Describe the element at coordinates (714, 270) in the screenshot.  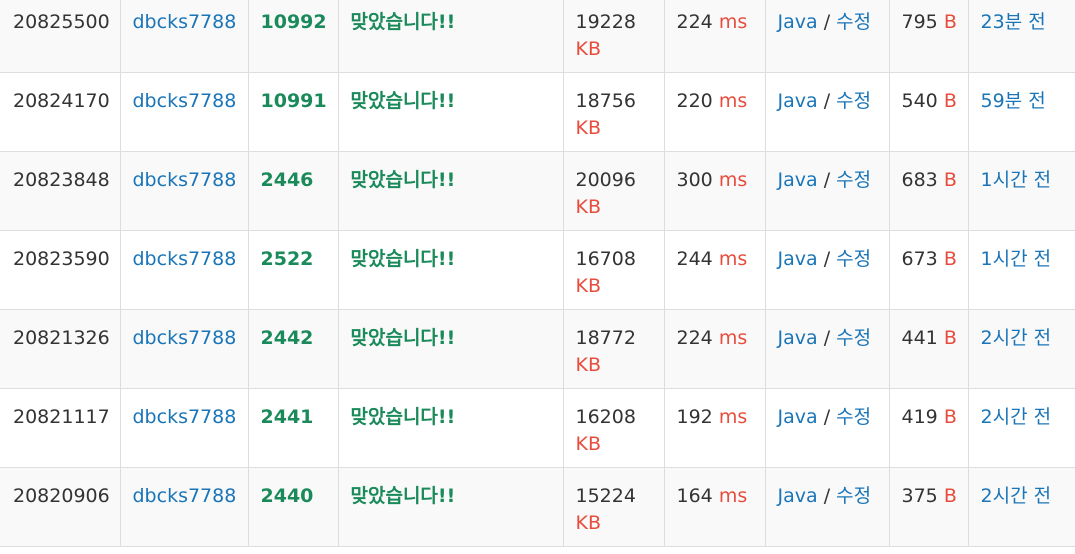
I see `time-cell: 244 ms` at that location.